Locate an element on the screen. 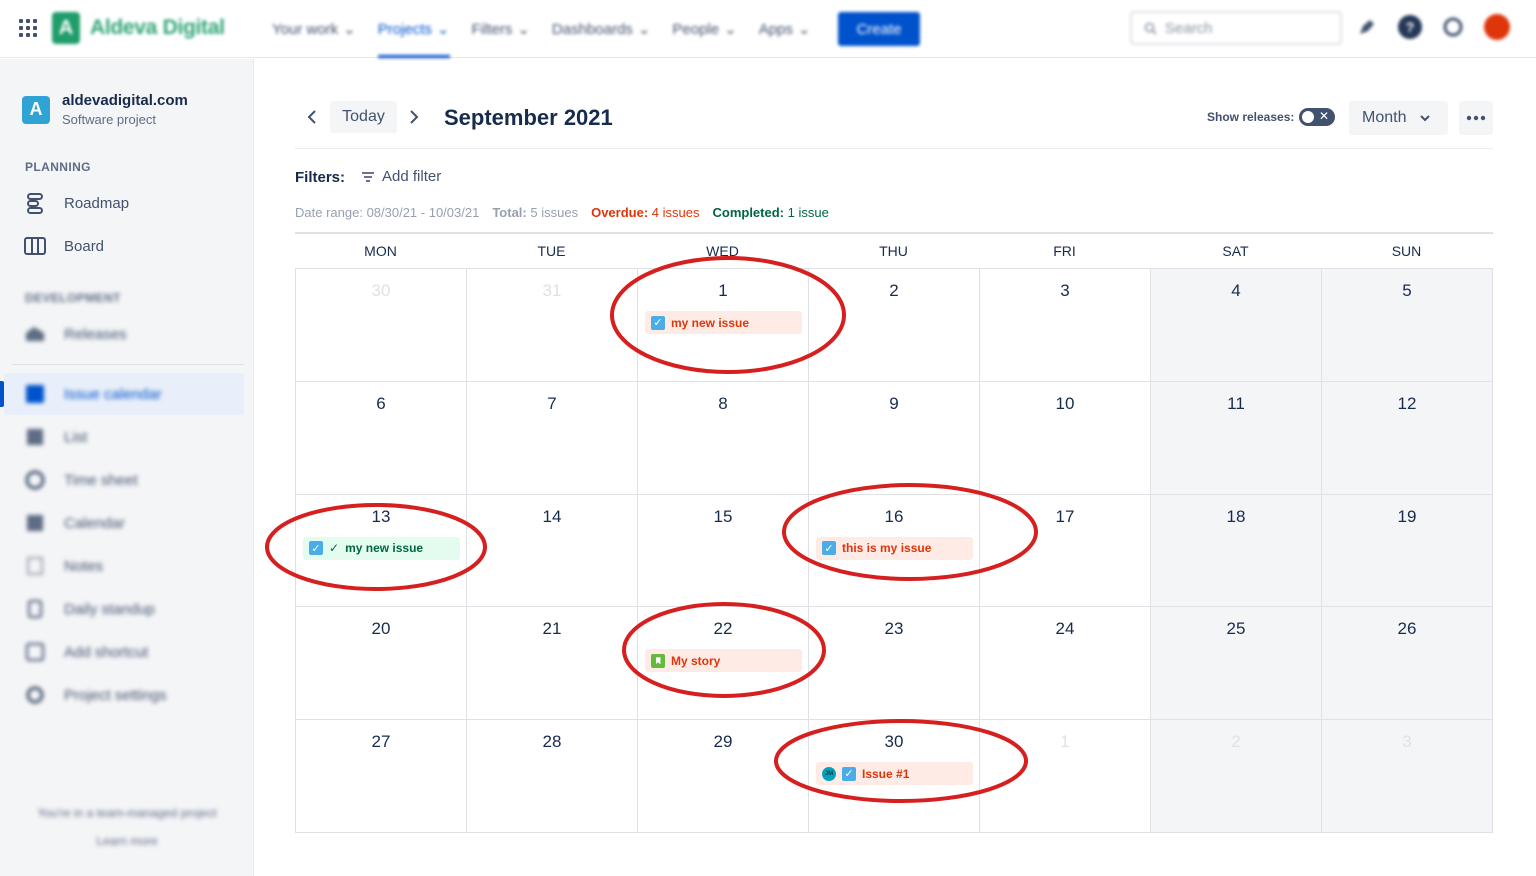  calendar-day-cell: 16 ✓ this is my issue is located at coordinates (894, 551).